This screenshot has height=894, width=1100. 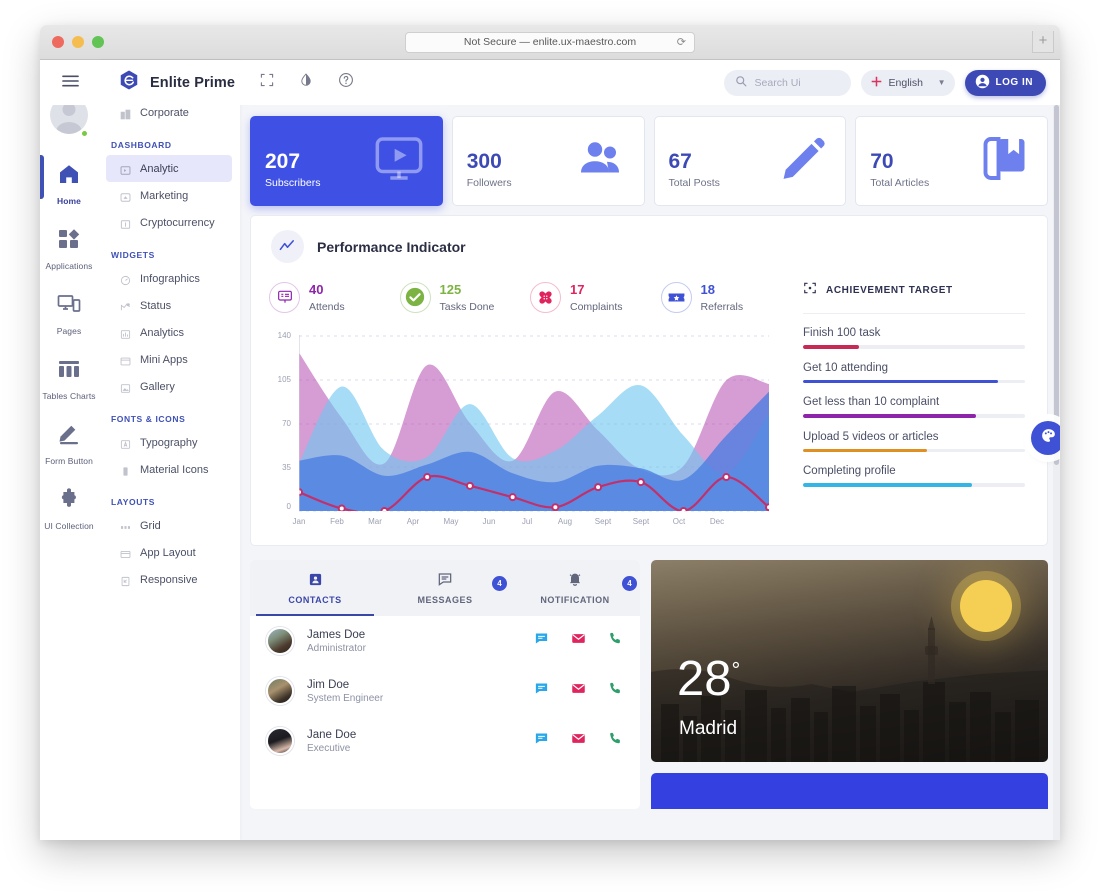 I want to click on x-axis-tick: Aug, so click(x=565, y=521).